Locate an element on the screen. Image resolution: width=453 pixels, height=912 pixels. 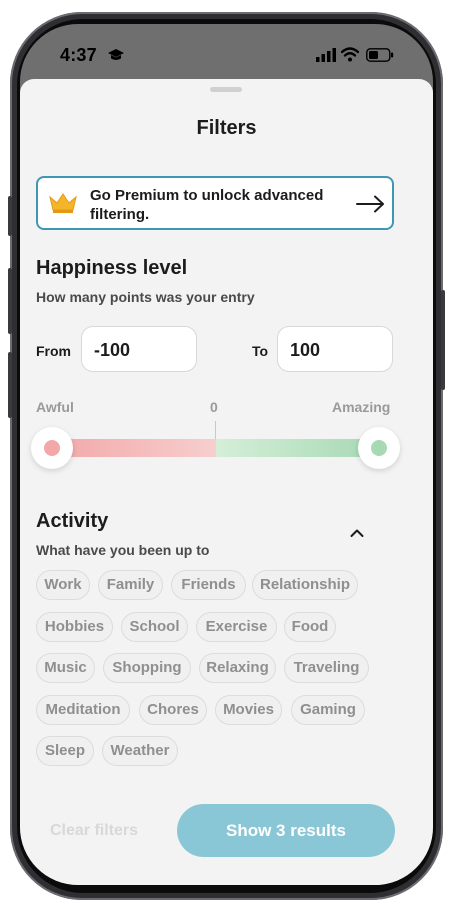
tag-hobbies: Hobbies is located at coordinates (74, 627).